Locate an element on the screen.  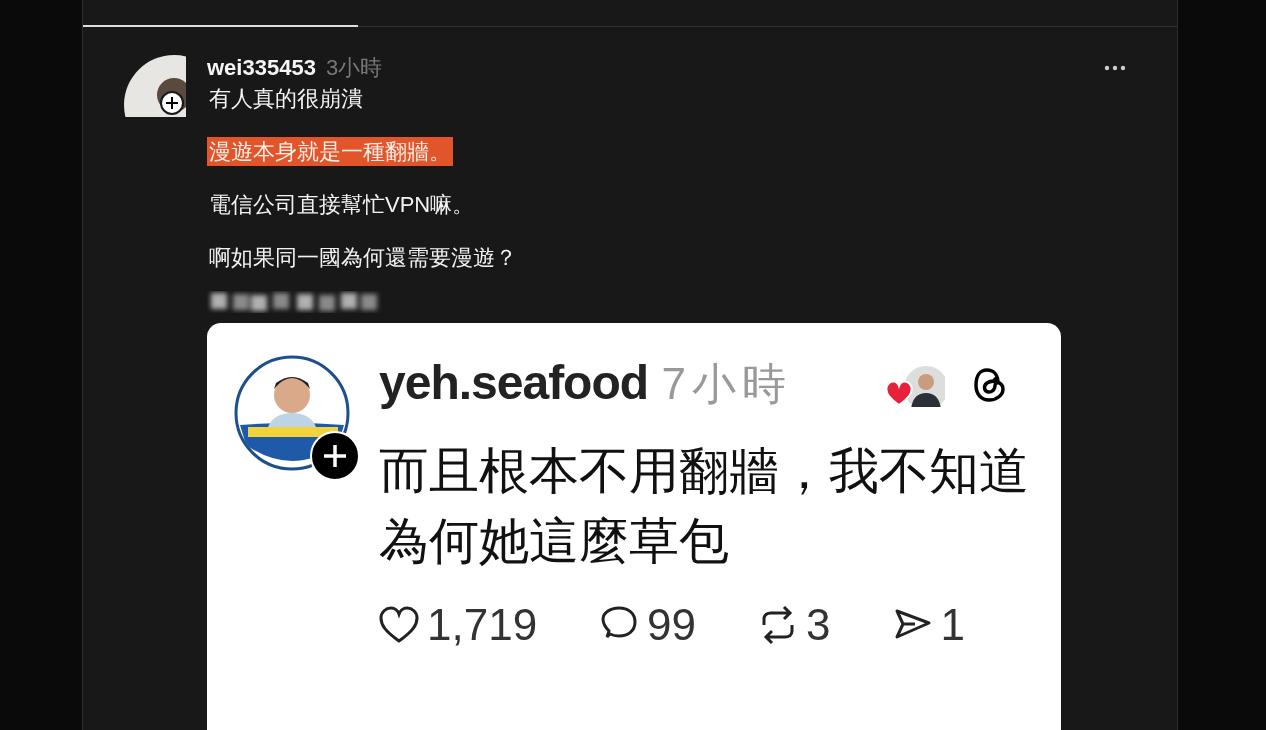
post-time: 7小時 is located at coordinates (726, 383).